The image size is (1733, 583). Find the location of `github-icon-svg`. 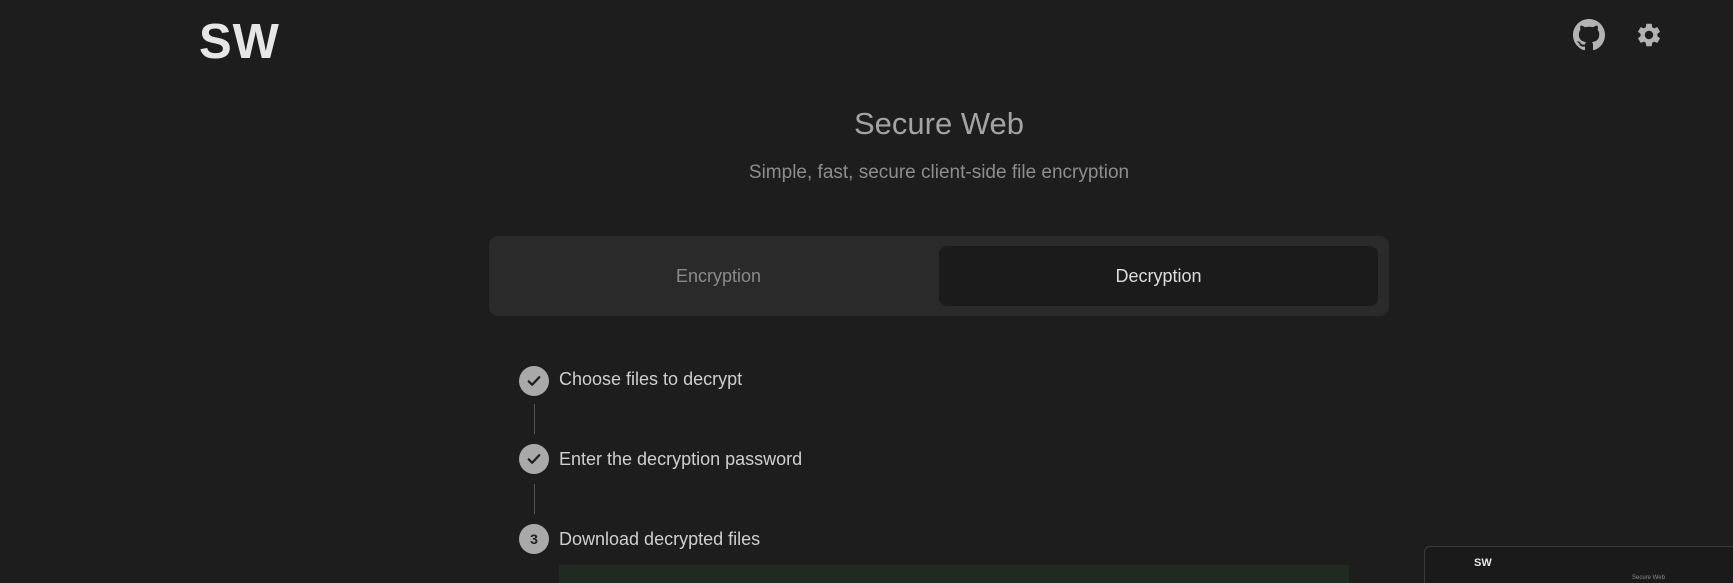

github-icon-svg is located at coordinates (1589, 35).